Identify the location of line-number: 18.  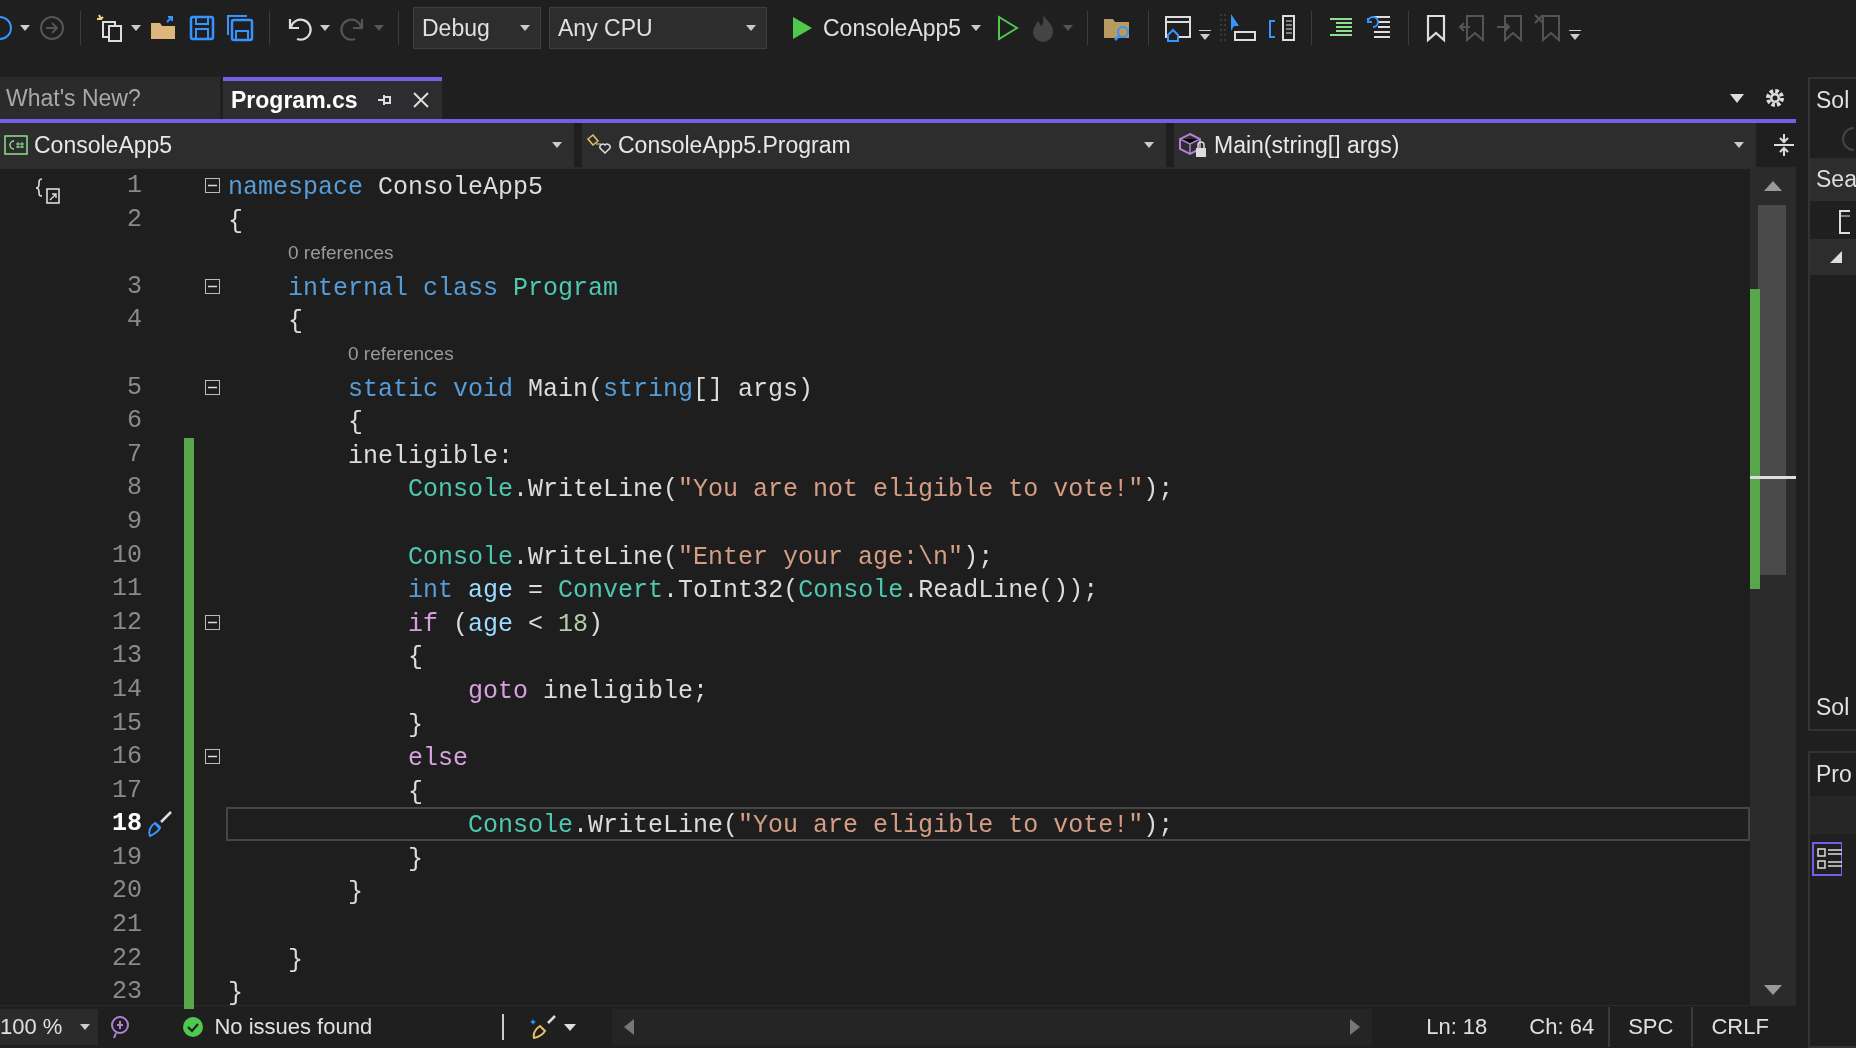
(126, 824).